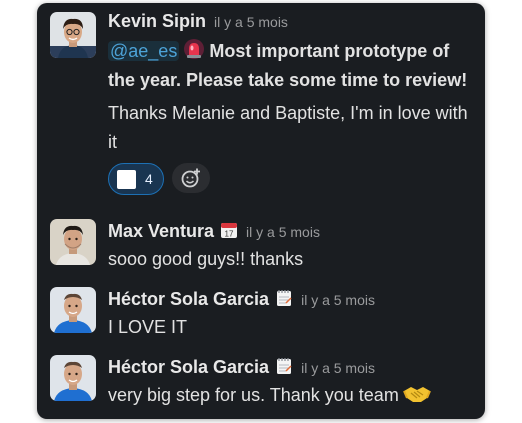  I want to click on message-body: very big step for us. Thank you team, so click(253, 395).